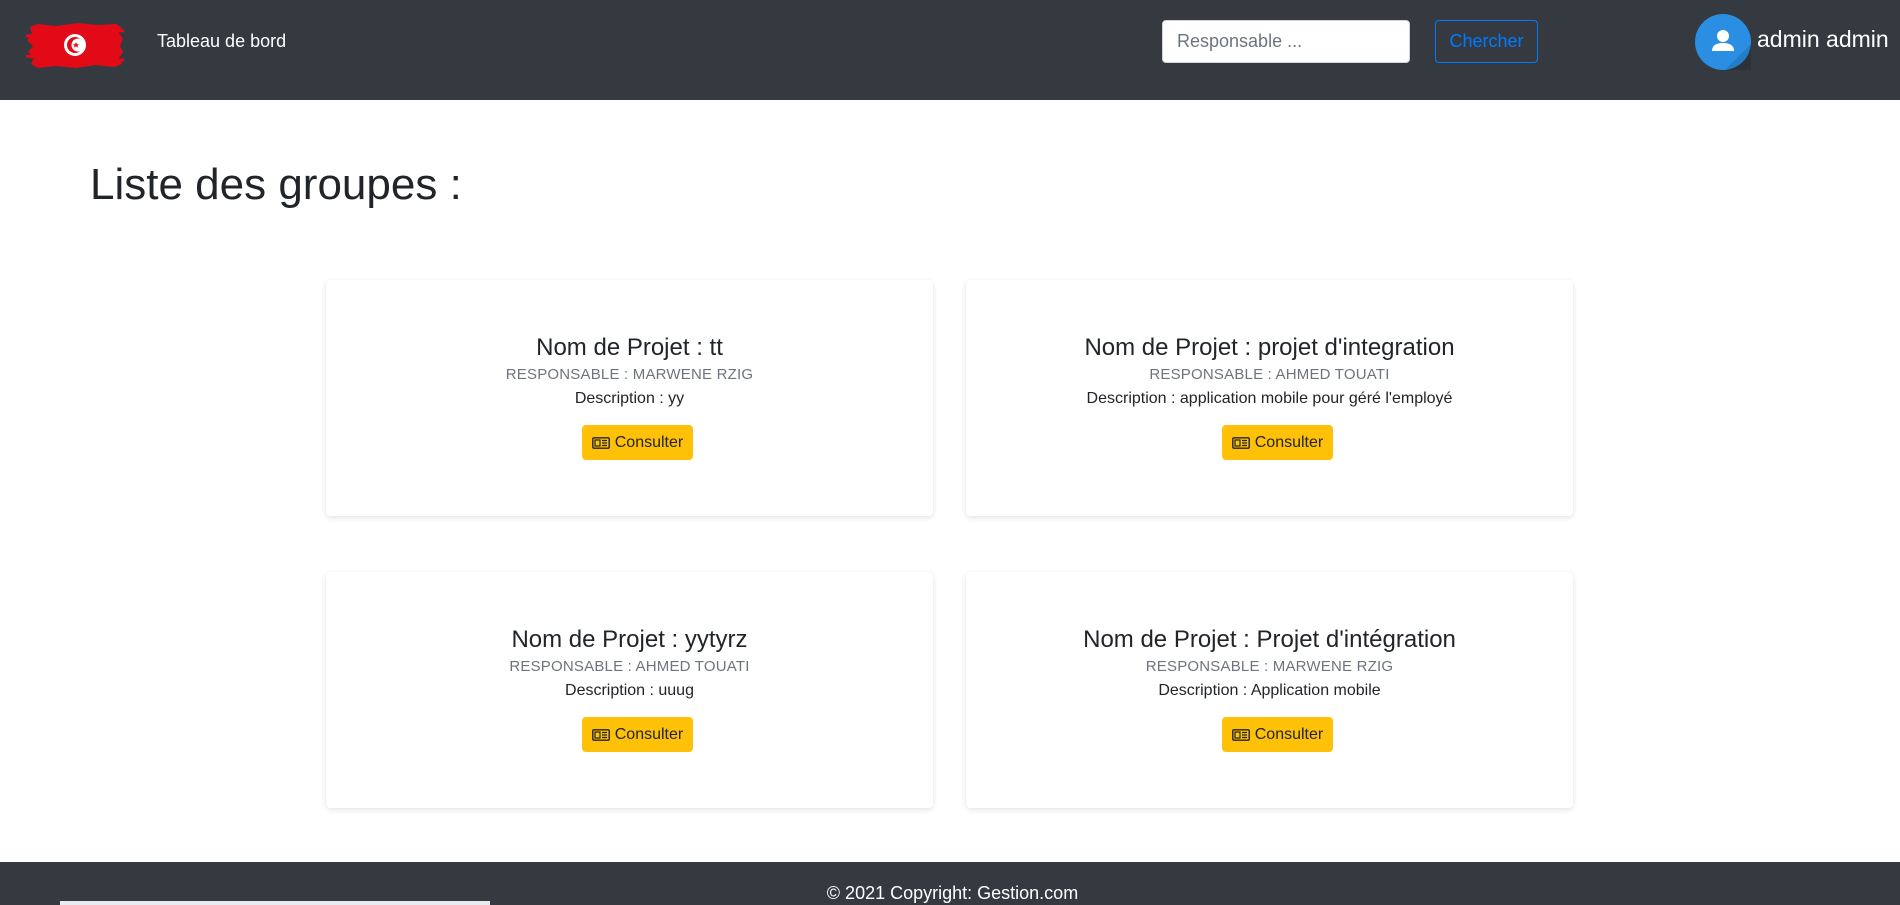 This screenshot has height=905, width=1900. Describe the element at coordinates (276, 184) in the screenshot. I see `page-title: Liste des groupes :` at that location.